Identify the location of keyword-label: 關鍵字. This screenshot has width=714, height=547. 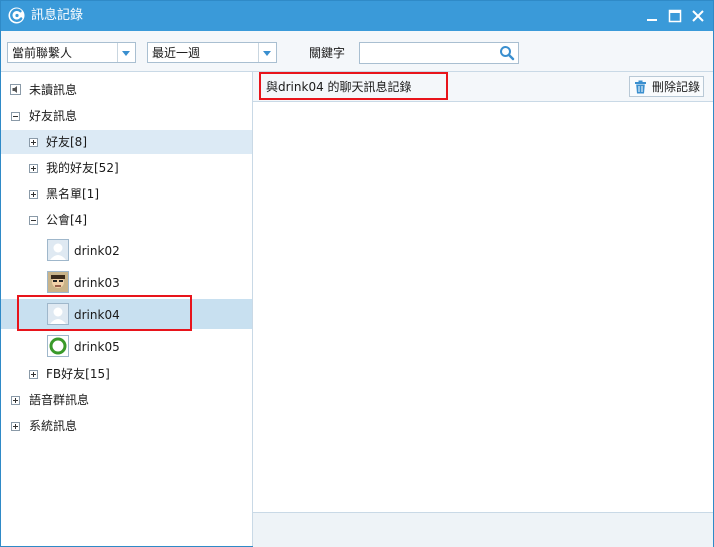
(327, 53).